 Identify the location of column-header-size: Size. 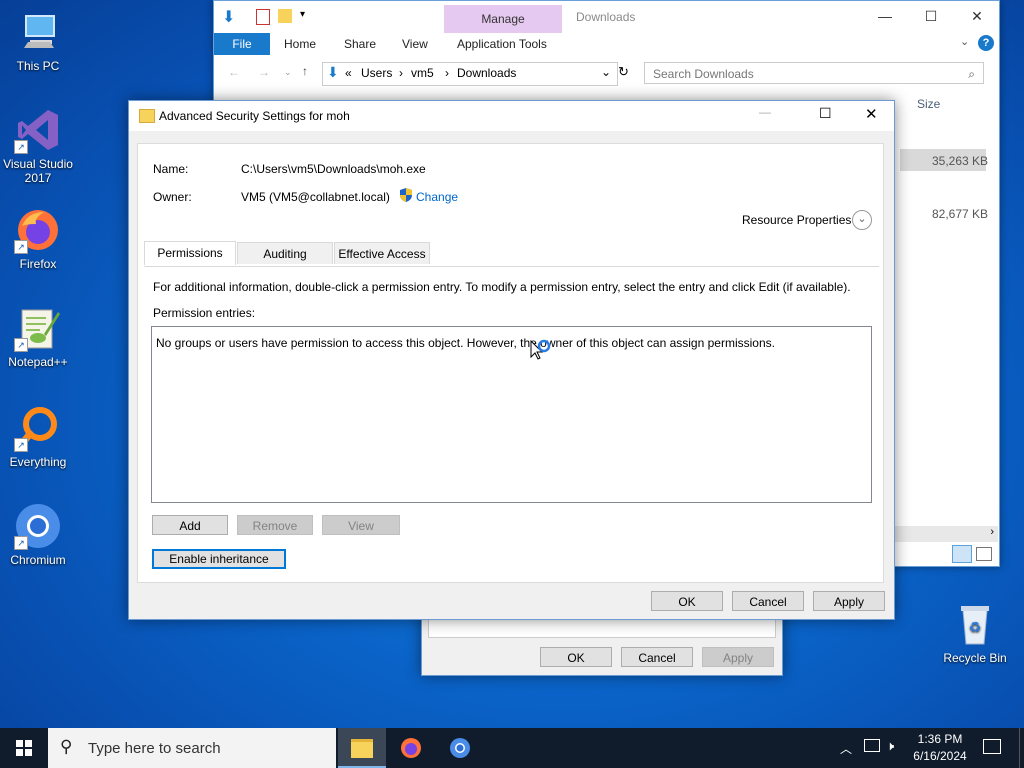
(928, 104).